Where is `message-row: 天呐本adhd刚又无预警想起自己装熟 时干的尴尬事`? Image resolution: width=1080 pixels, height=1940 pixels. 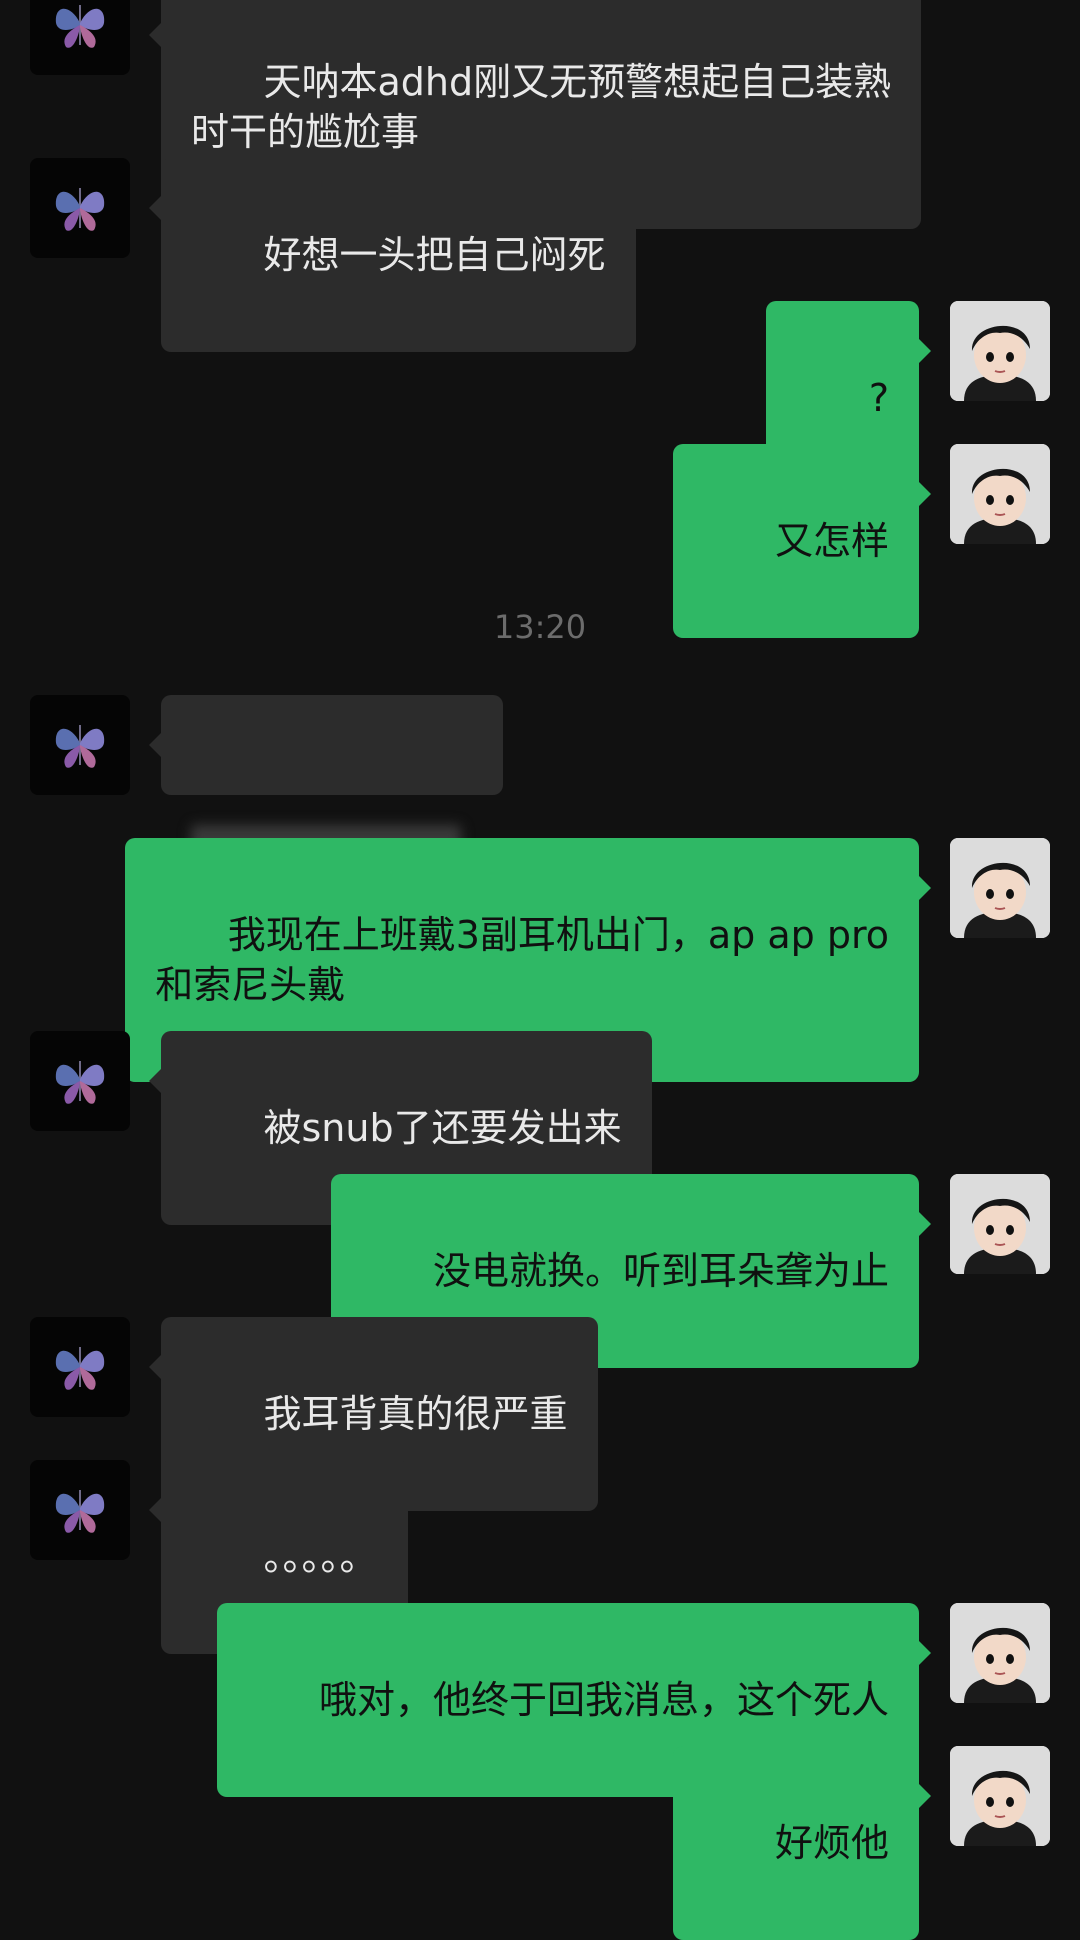
message-row: 天呐本adhd刚又无预警想起自己装熟 时干的尴尬事 is located at coordinates (540, 114).